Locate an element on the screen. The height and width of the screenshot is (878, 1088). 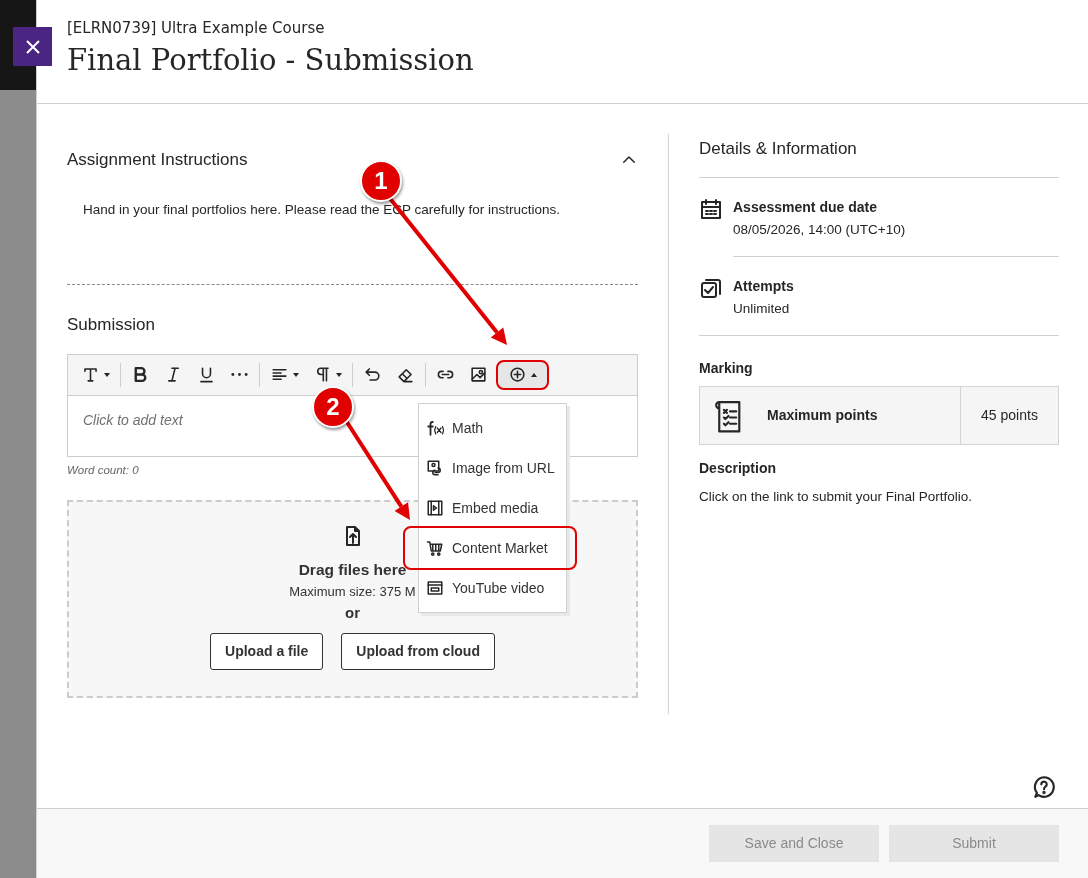
marking-value: 45 points is located at coordinates (1009, 415).